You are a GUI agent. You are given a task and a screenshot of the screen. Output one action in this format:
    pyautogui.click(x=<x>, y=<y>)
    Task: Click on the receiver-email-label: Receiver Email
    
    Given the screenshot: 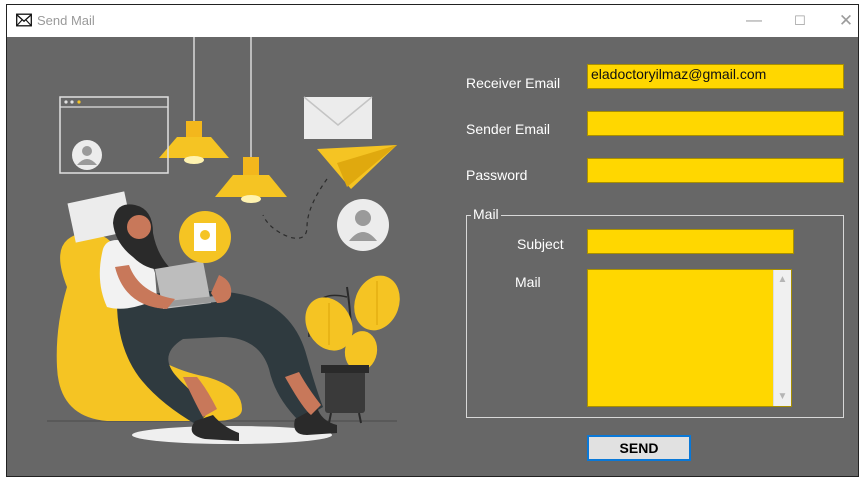 What is the action you would take?
    pyautogui.click(x=513, y=83)
    